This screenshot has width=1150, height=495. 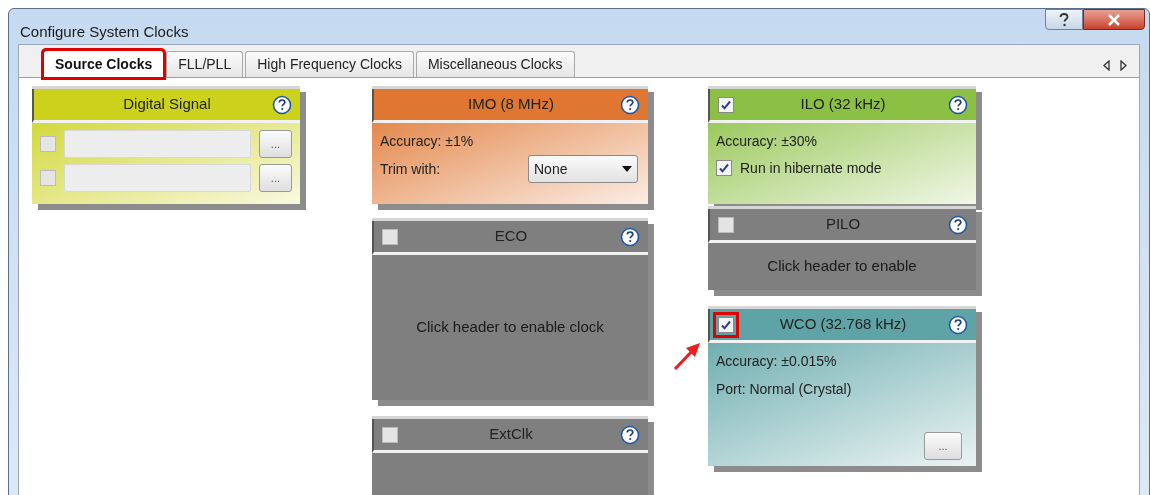 I want to click on enable-hint: Click header to enable clock, so click(x=510, y=327).